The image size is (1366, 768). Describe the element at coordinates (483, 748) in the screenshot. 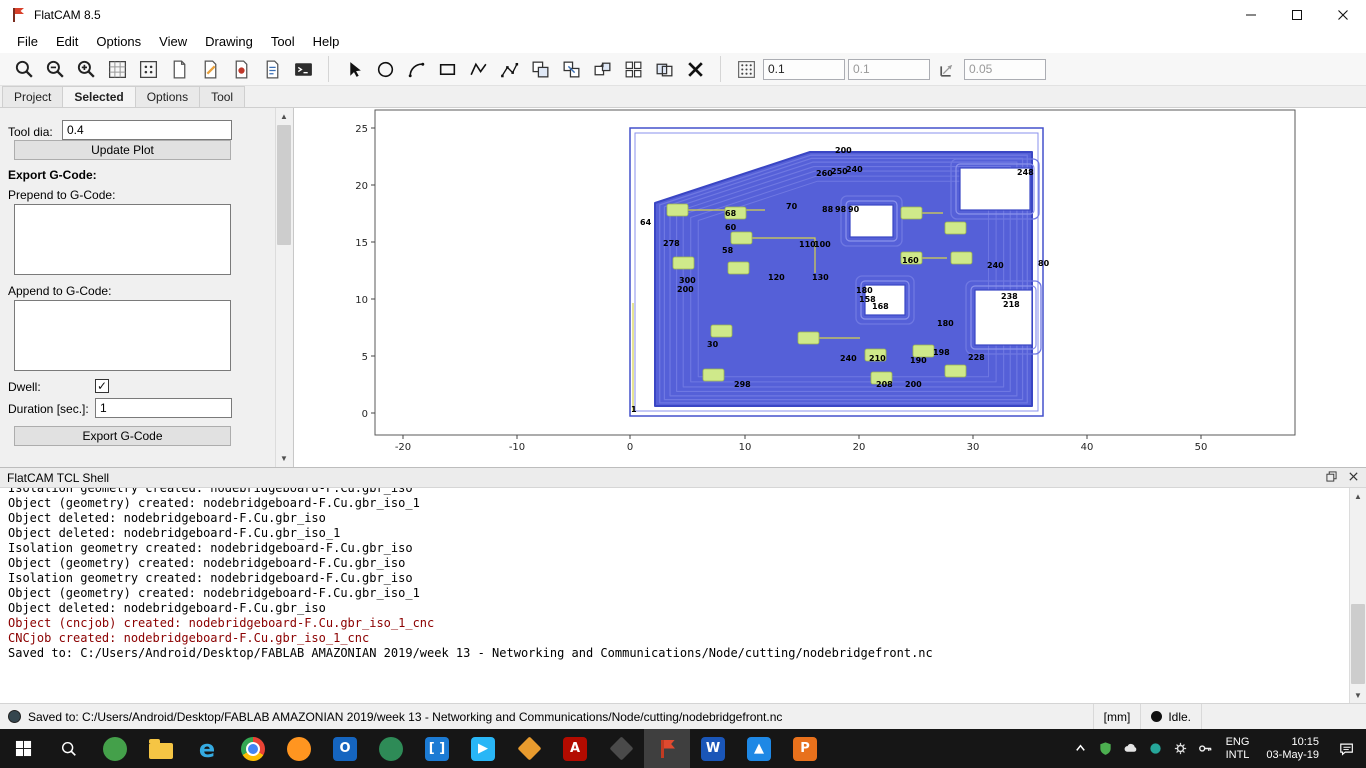

I see `taskbar-app-media-app: ▶` at that location.